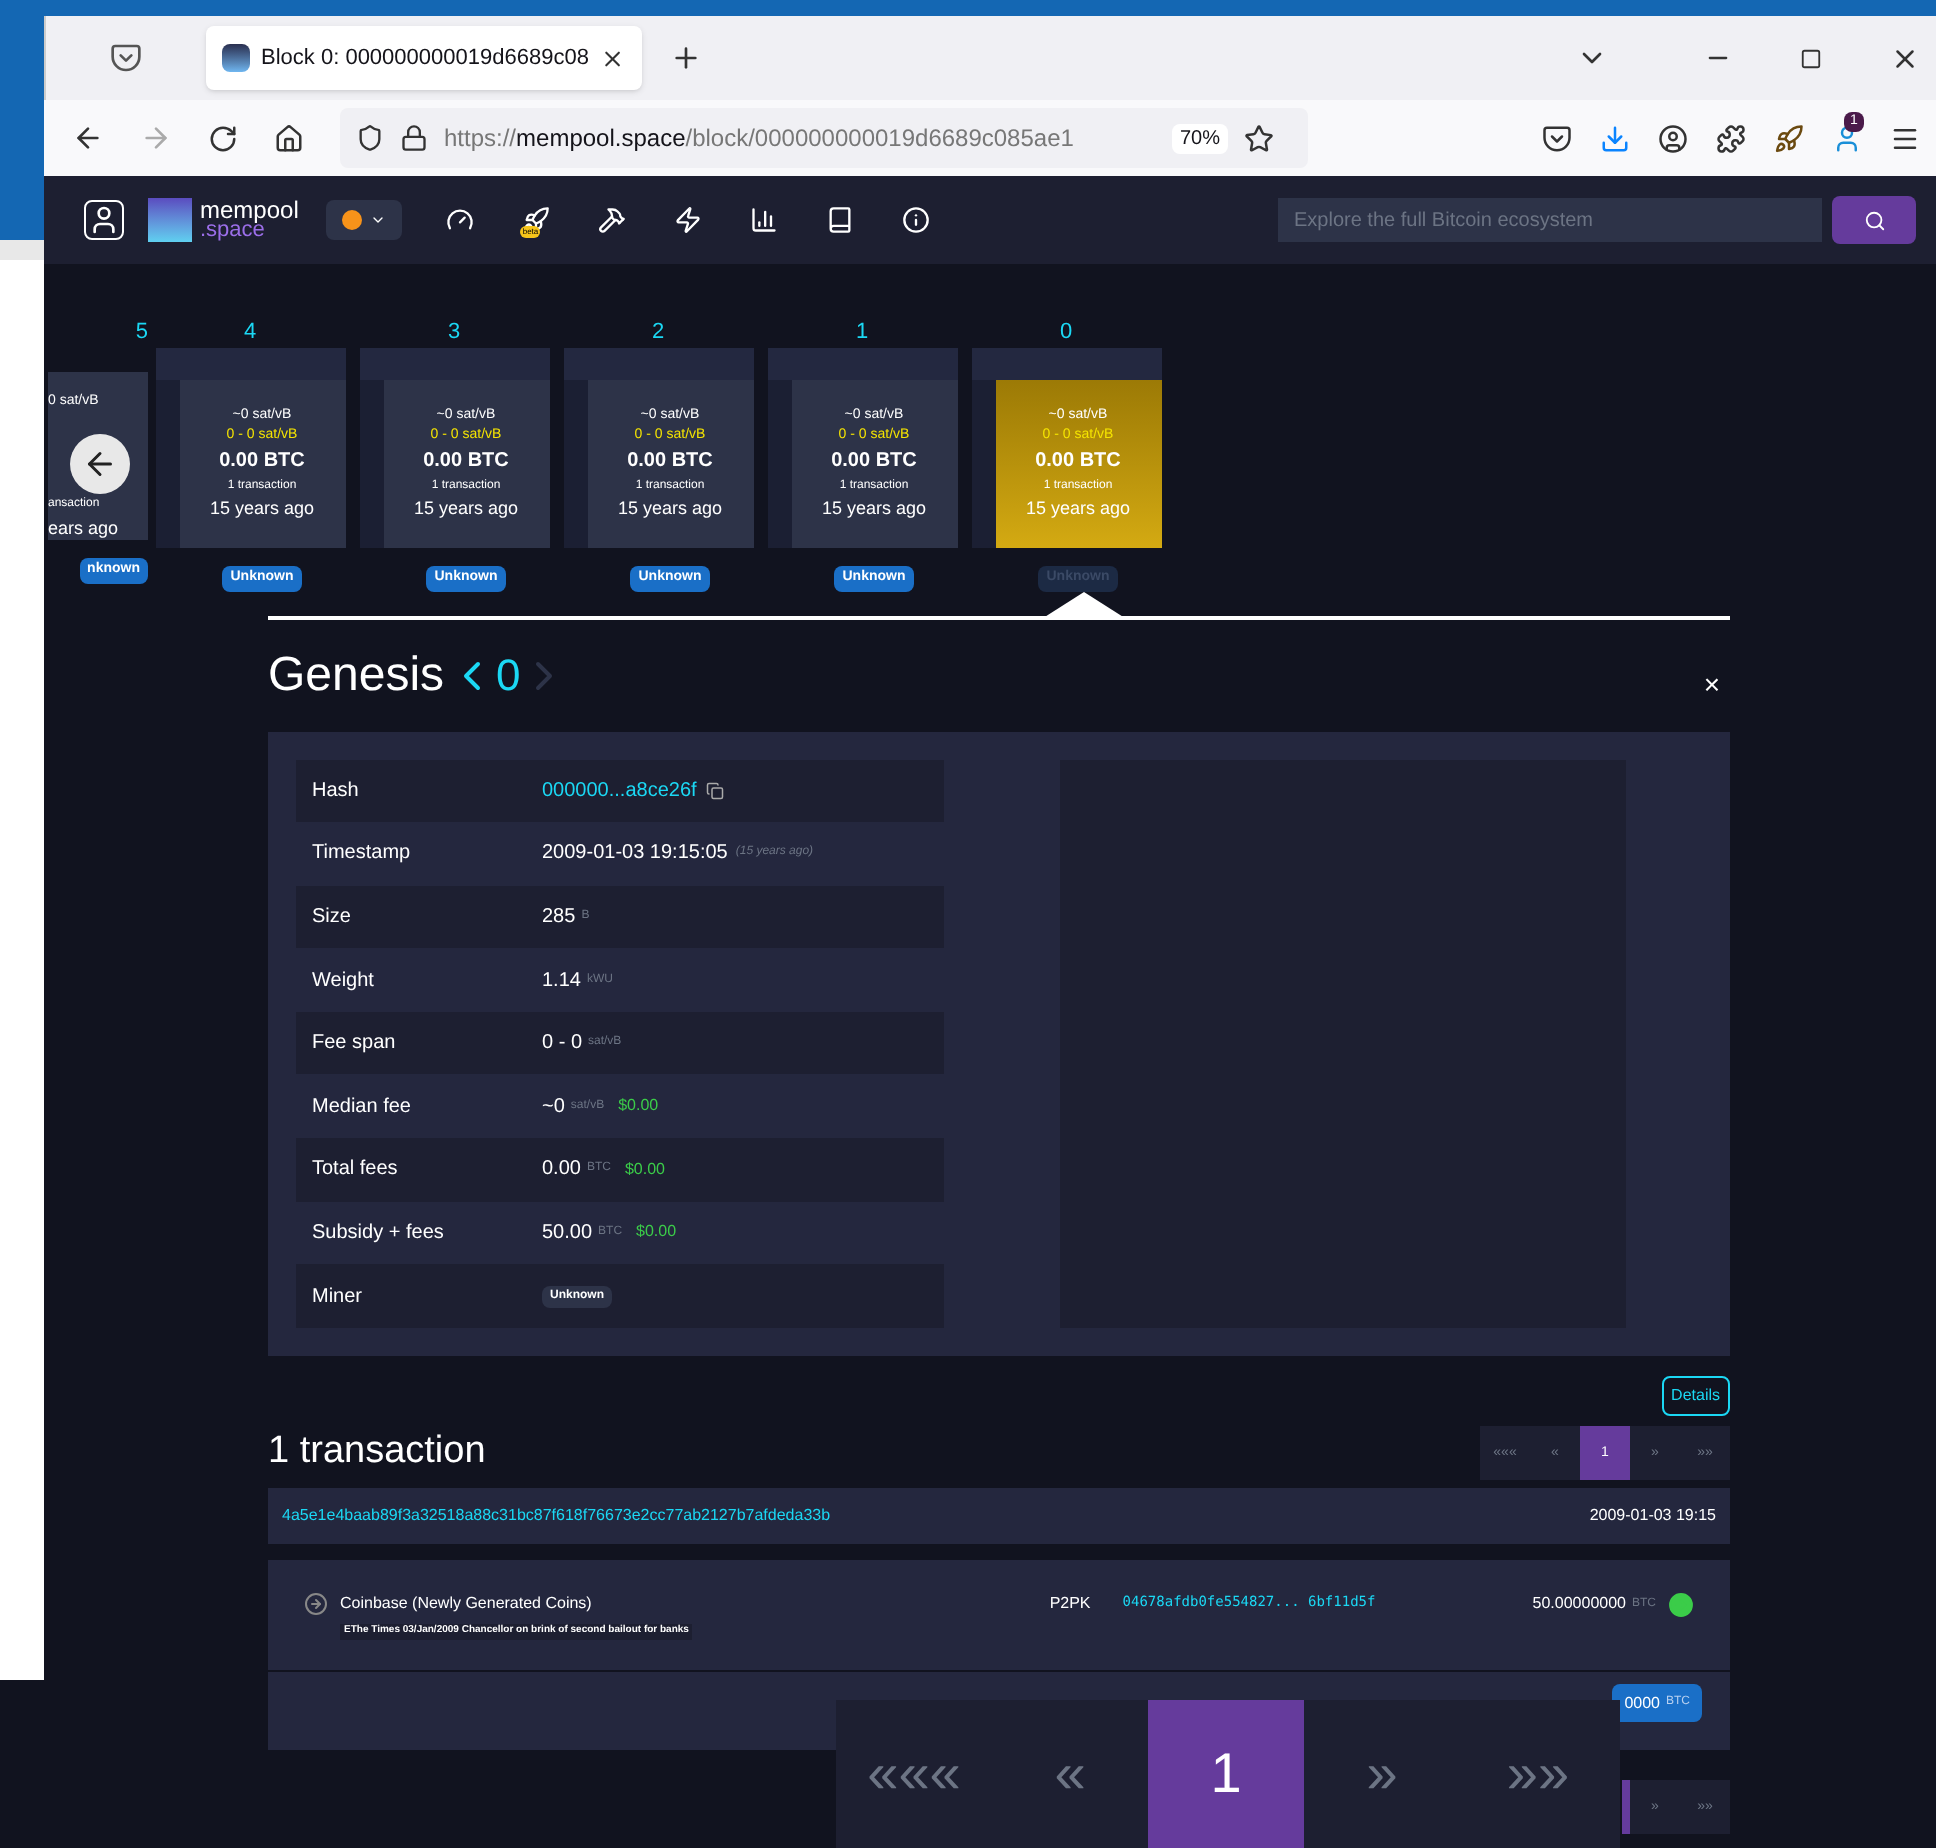 The height and width of the screenshot is (1848, 1936). Describe the element at coordinates (562, 1044) in the screenshot. I see `field-value: 0 - 0` at that location.